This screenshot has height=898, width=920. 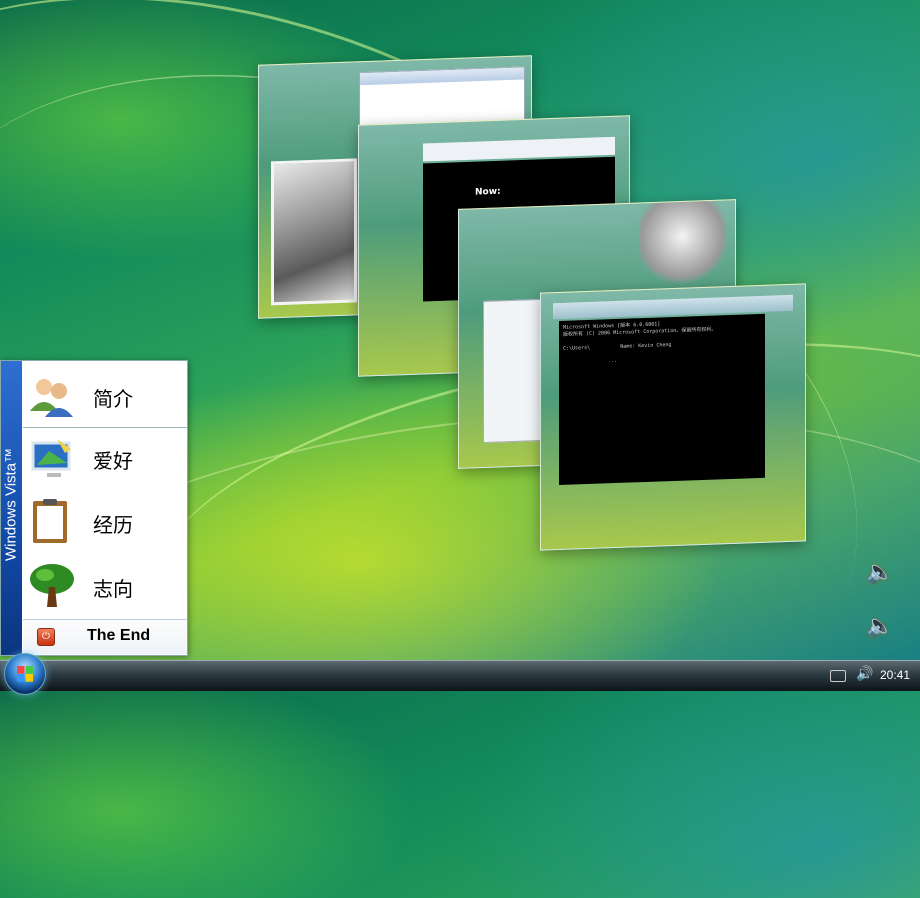 I want to click on power-icon: ⏻, so click(x=46, y=637).